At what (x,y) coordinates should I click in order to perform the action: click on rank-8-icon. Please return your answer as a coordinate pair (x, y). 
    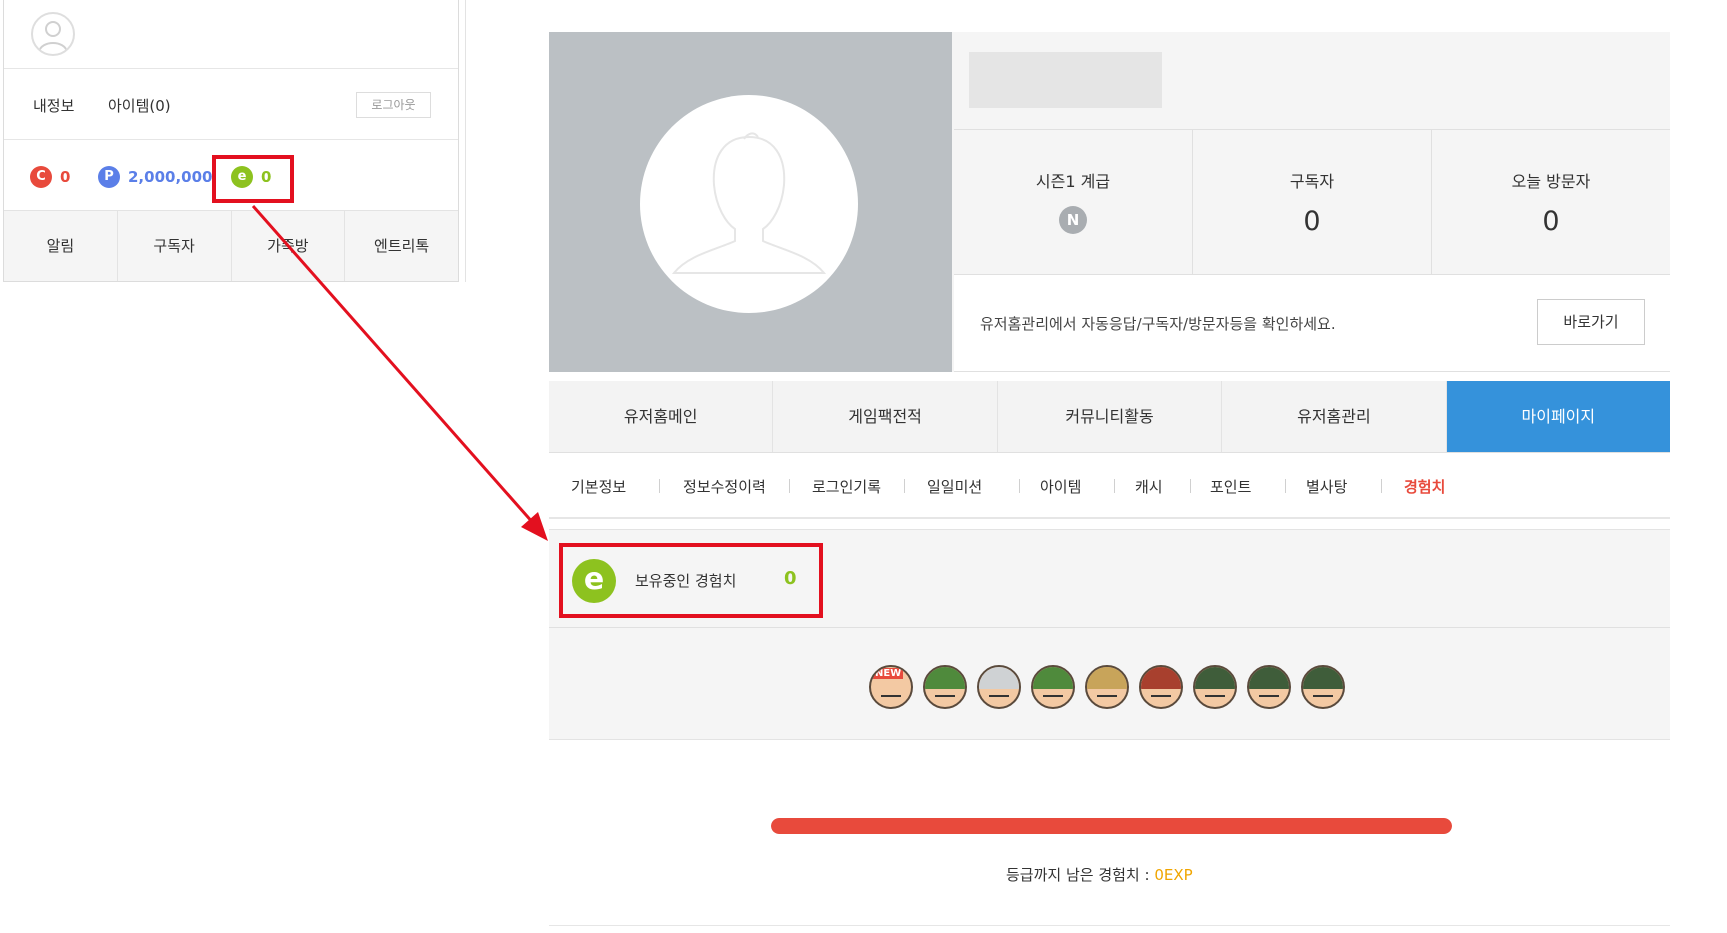
    Looking at the image, I should click on (1323, 687).